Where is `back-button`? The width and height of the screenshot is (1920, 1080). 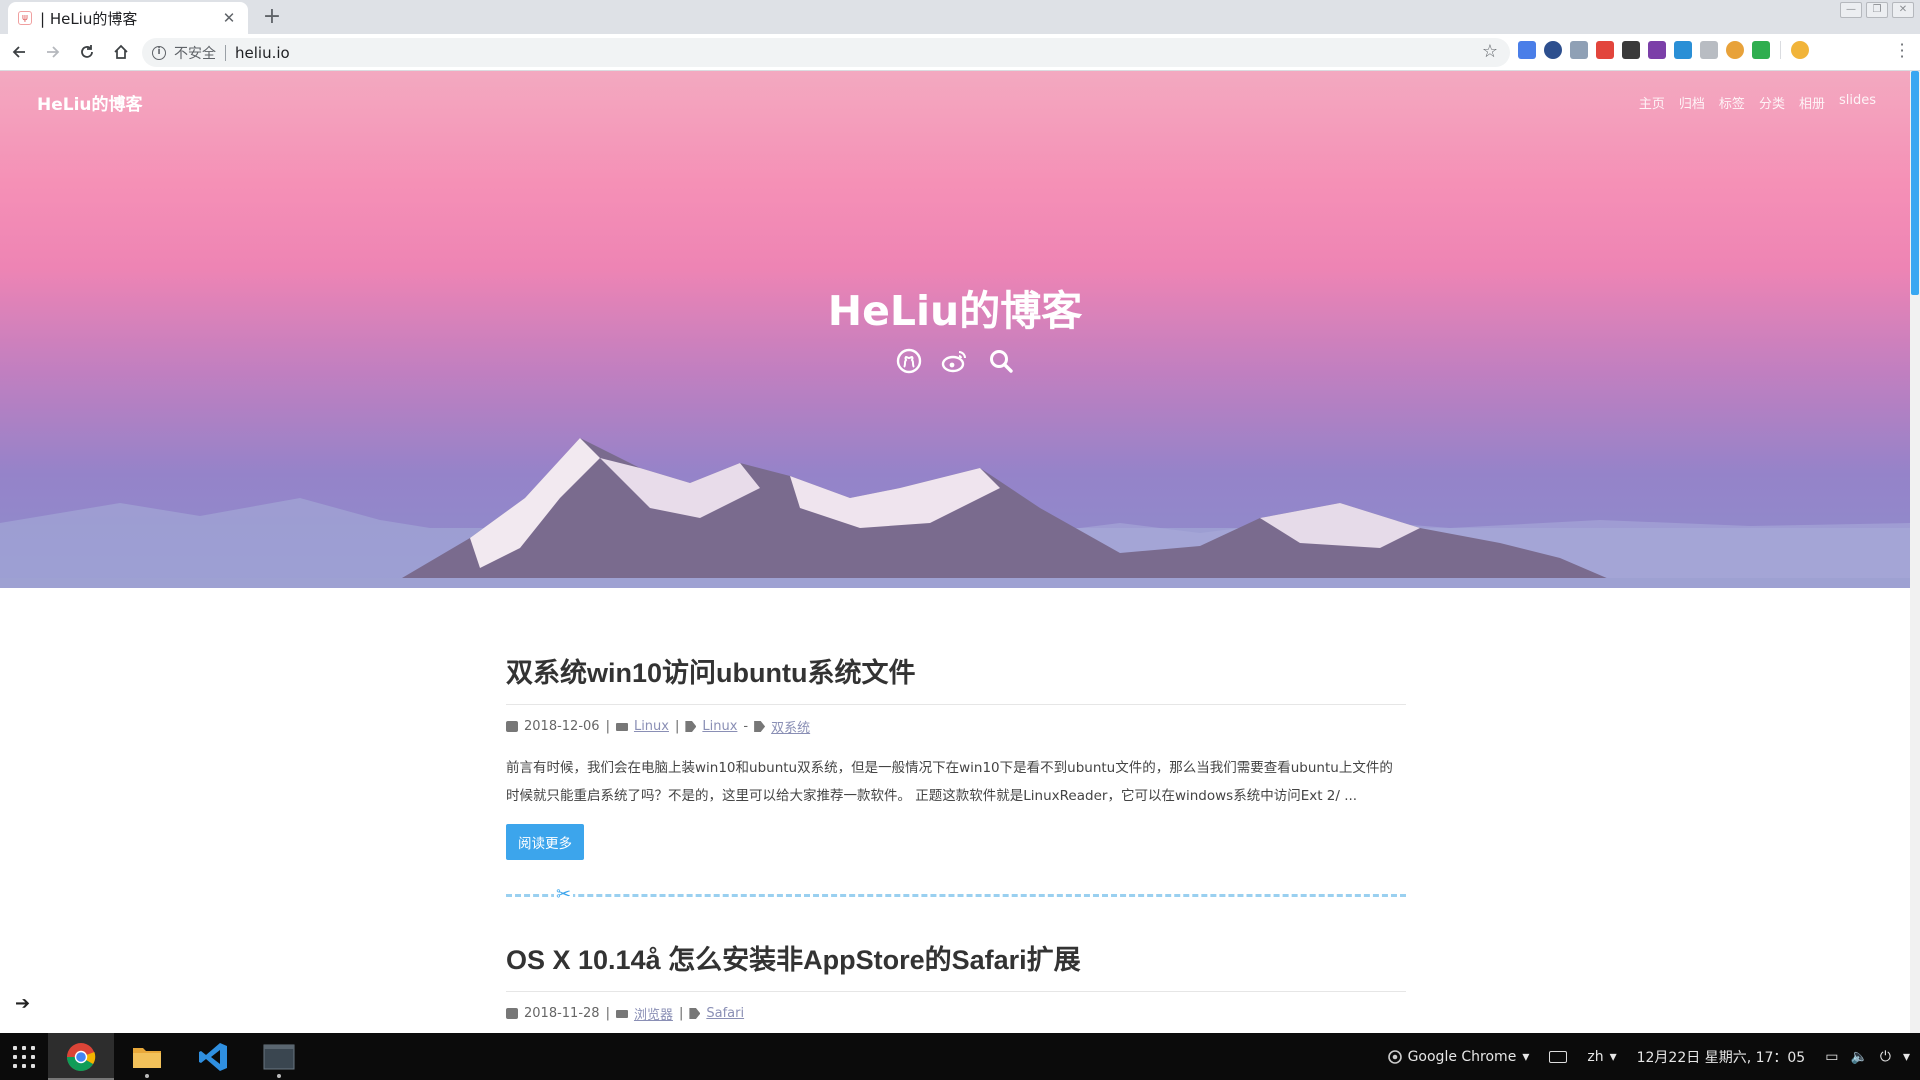 back-button is located at coordinates (19, 52).